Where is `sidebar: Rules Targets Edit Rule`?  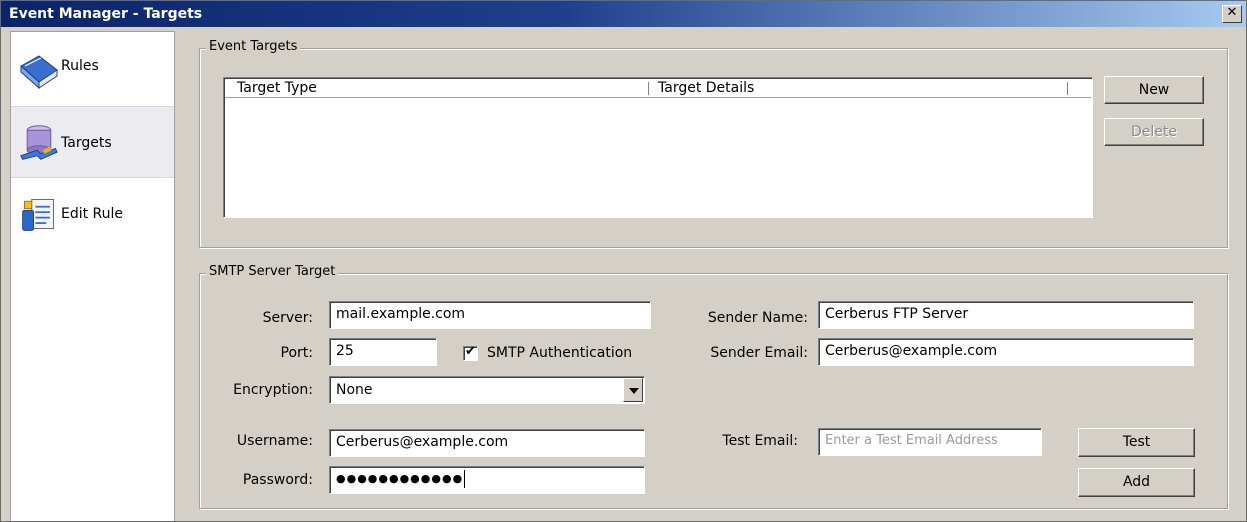
sidebar: Rules Targets Edit Rule is located at coordinates (92, 276).